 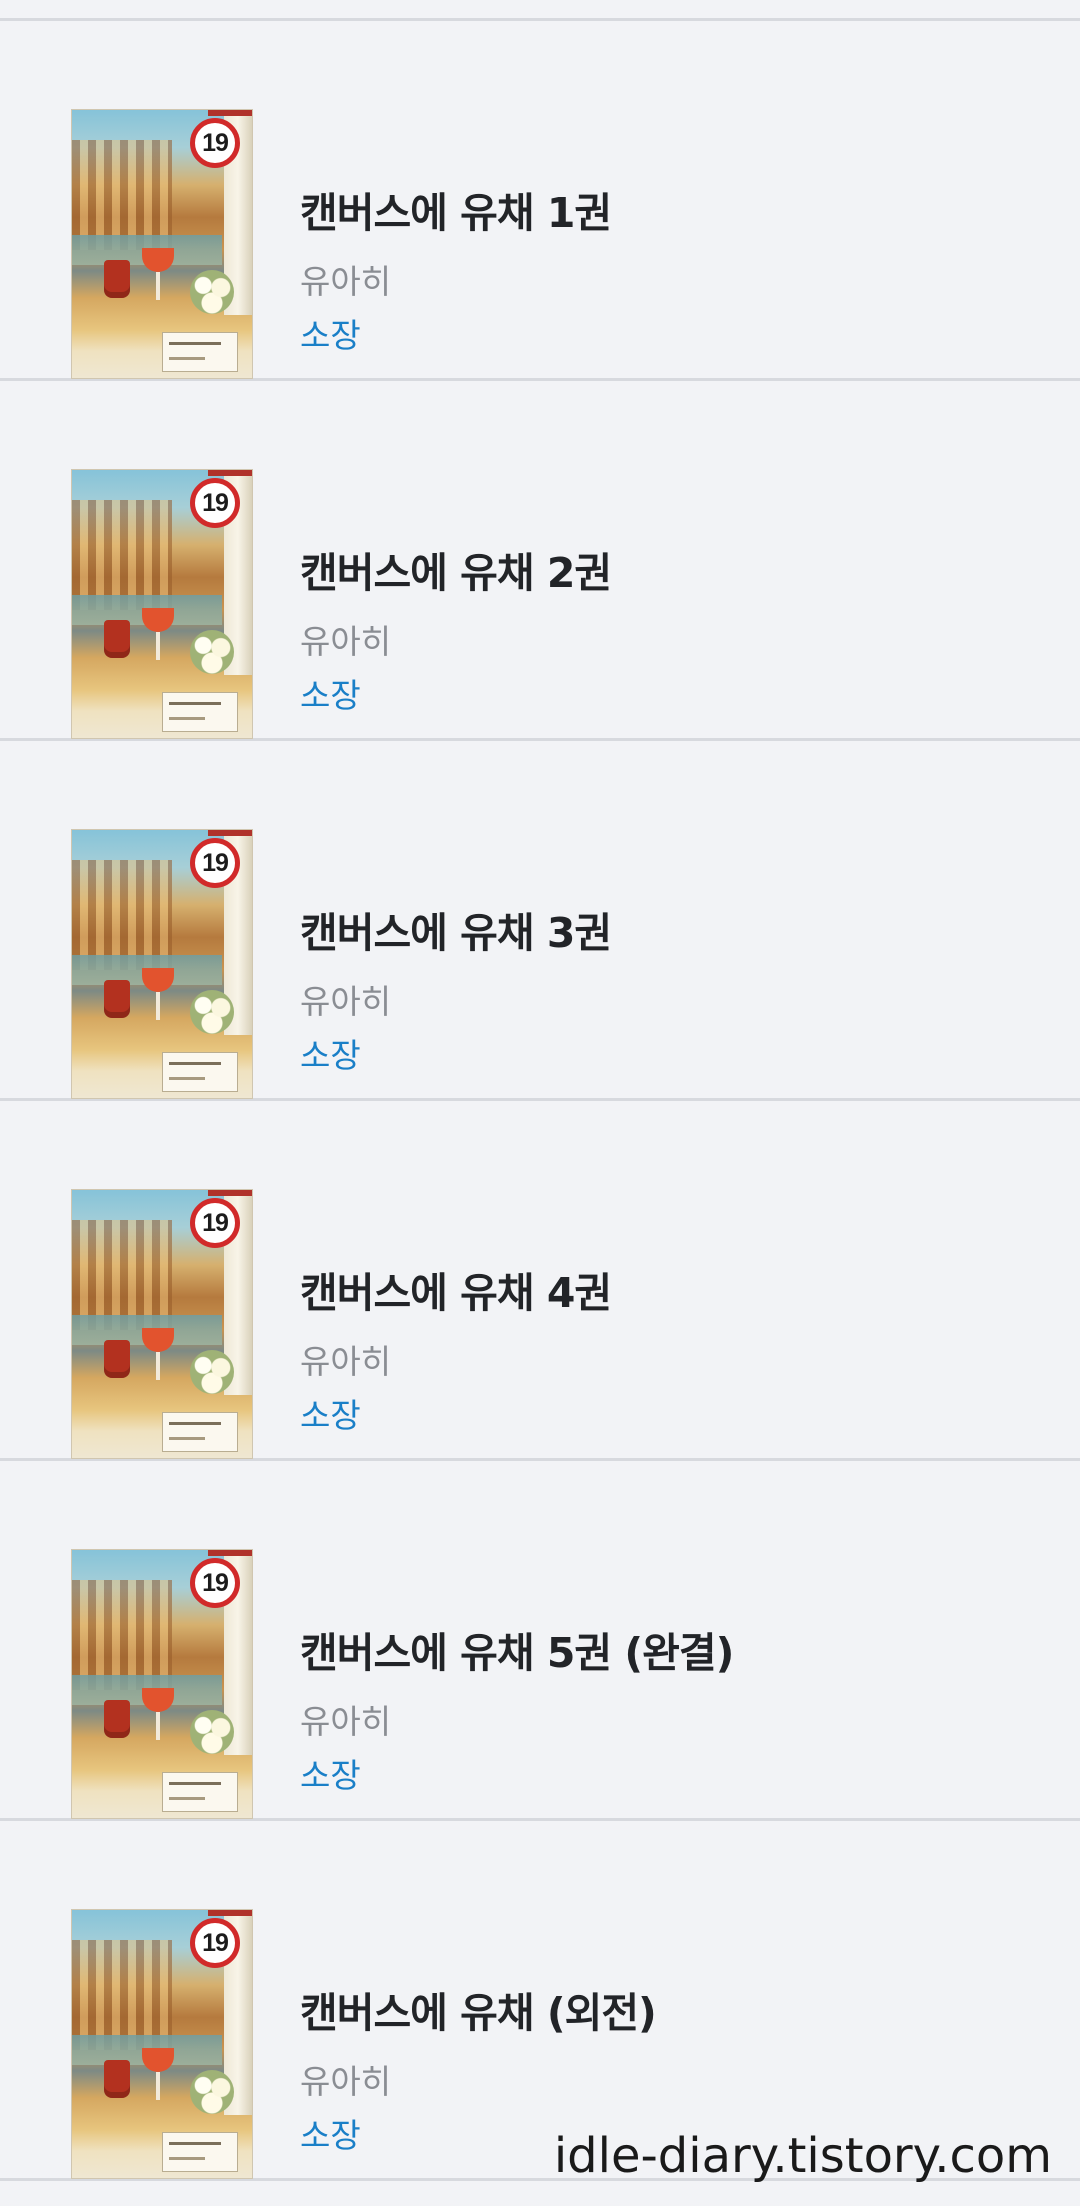 I want to click on book-title: 캔버스에 유채 3권, so click(x=456, y=929).